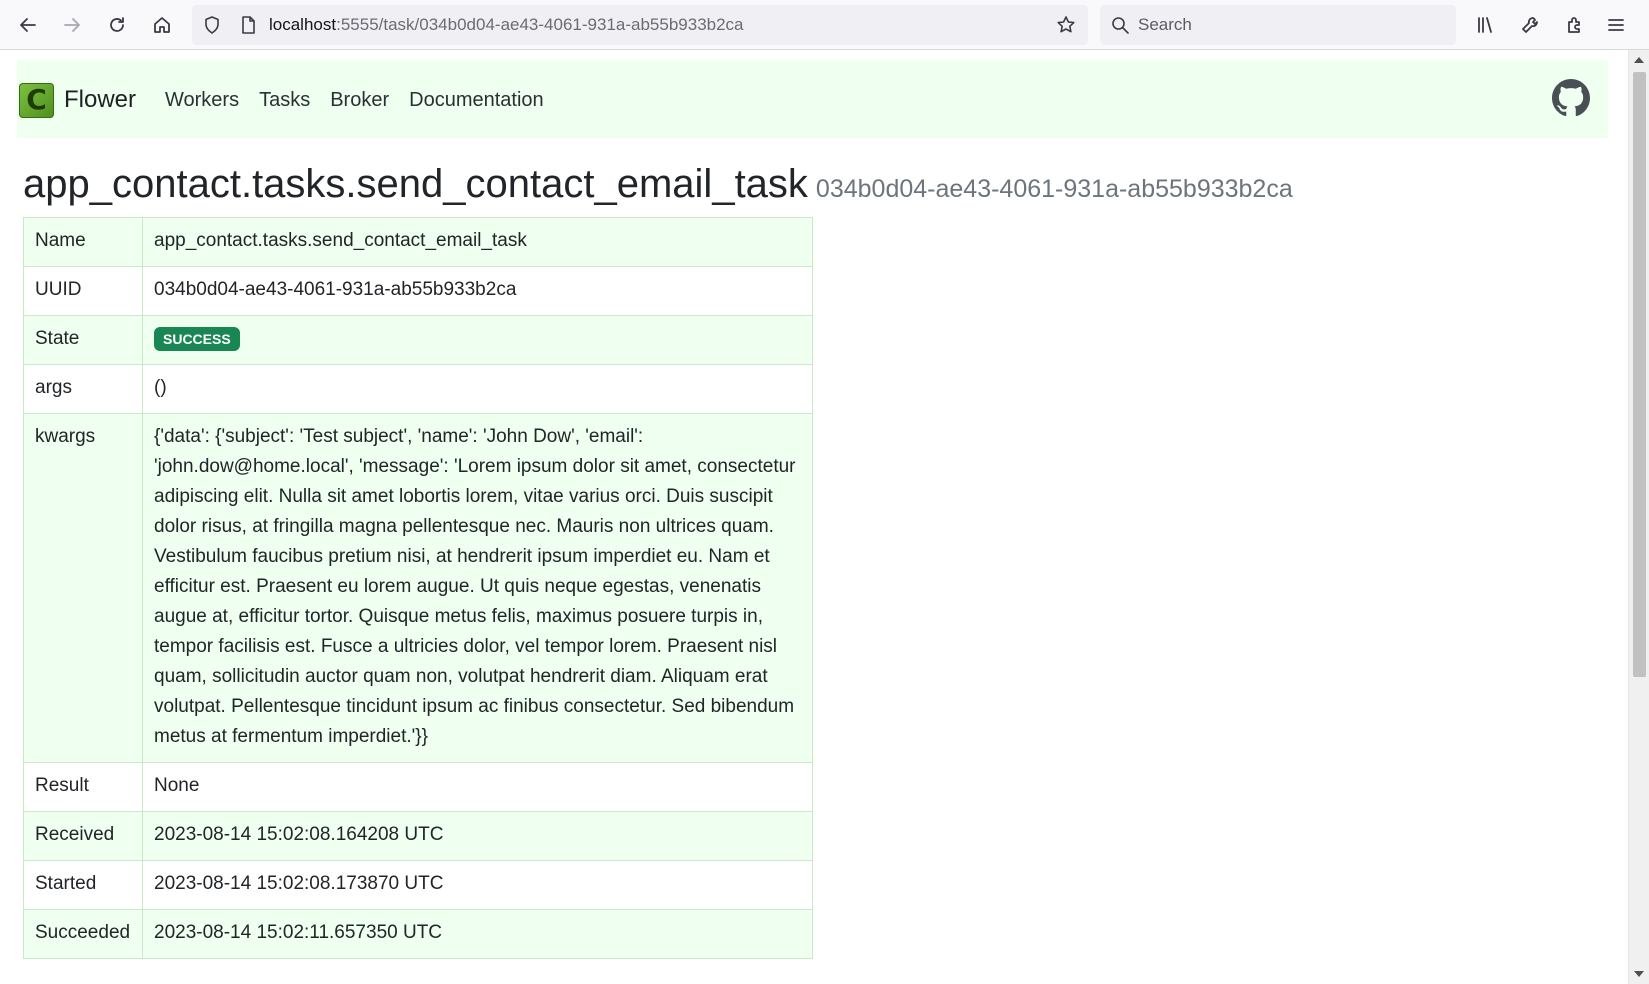 Image resolution: width=1649 pixels, height=984 pixels. I want to click on row-label: Received, so click(83, 836).